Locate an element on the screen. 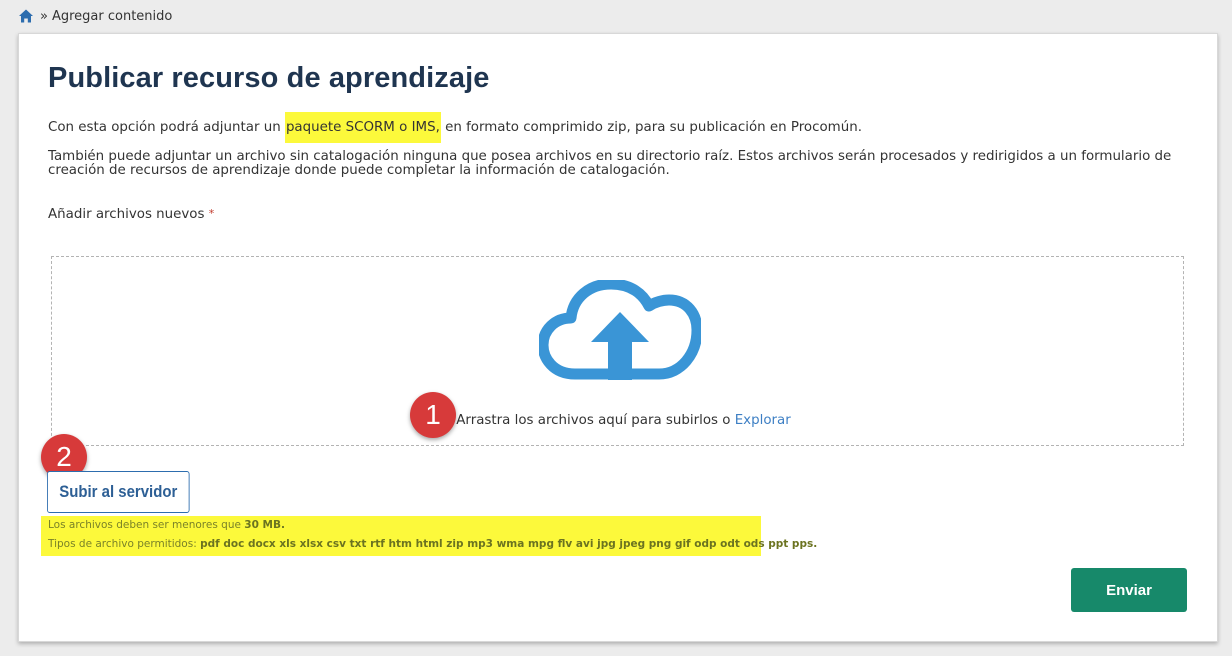  submit-button: Enviar is located at coordinates (1129, 590).